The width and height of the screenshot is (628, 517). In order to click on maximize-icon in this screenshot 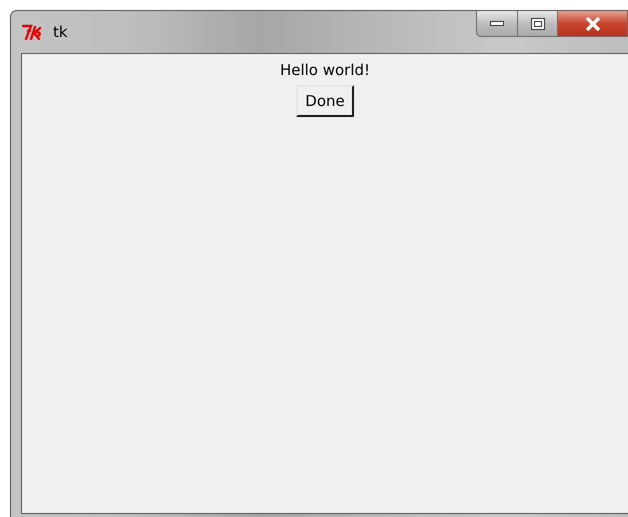, I will do `click(537, 24)`.